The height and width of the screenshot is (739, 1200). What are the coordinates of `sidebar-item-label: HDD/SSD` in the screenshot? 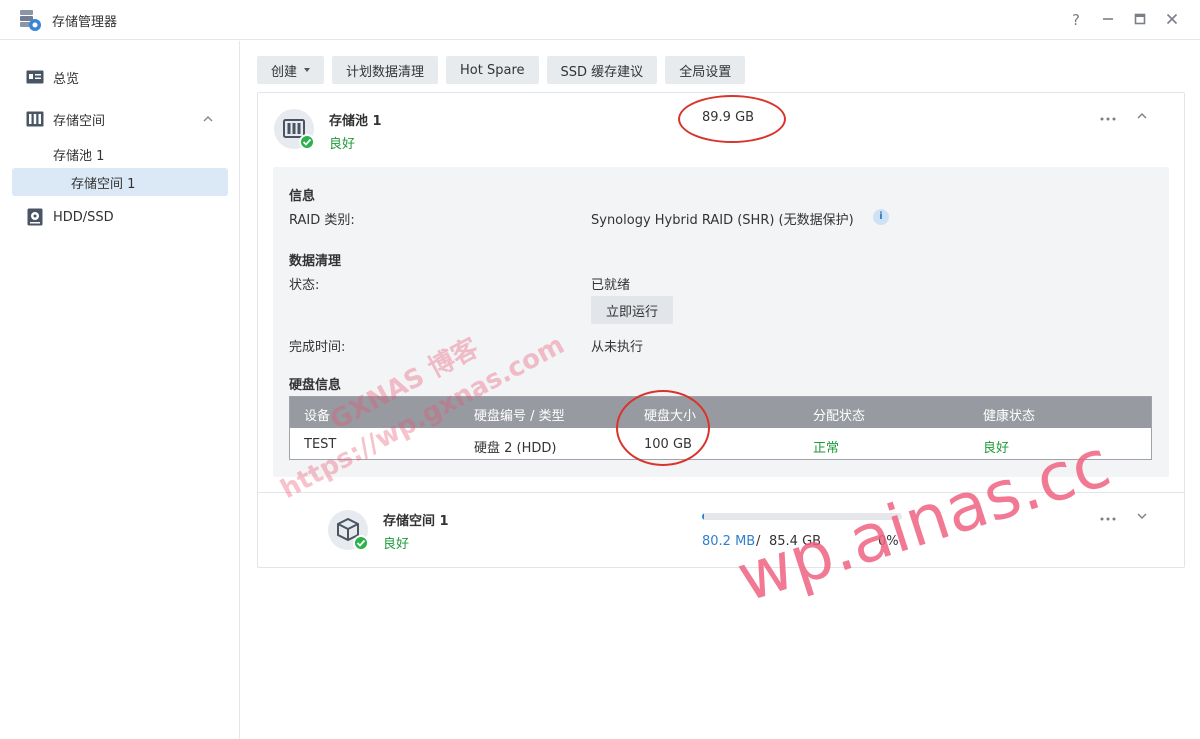 It's located at (83, 217).